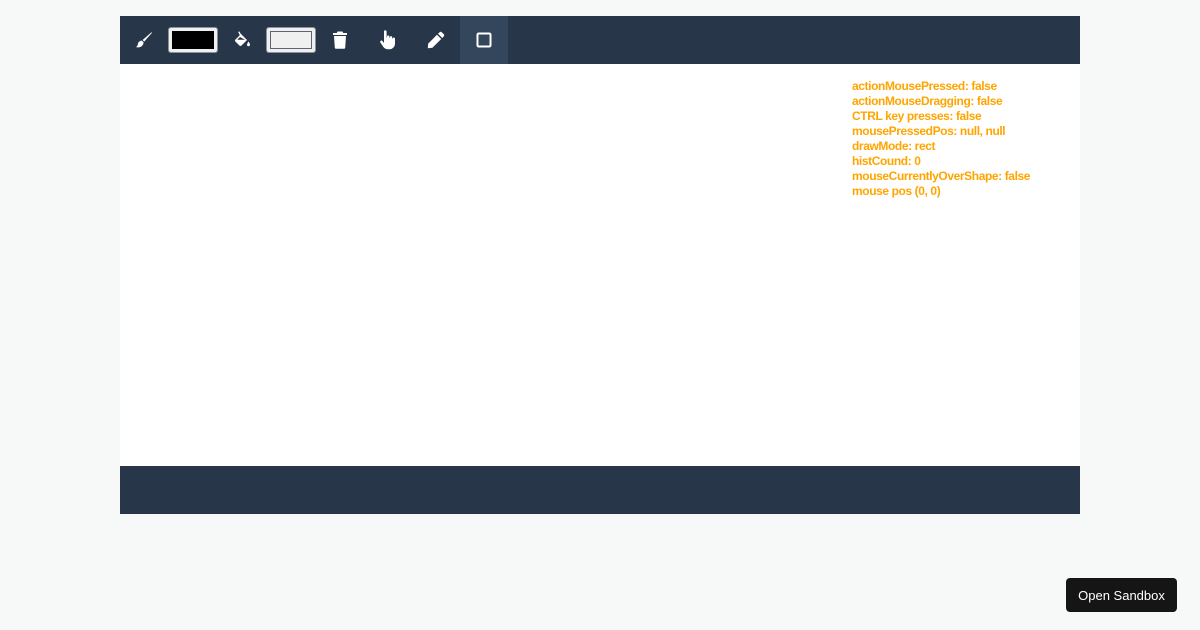 This screenshot has height=630, width=1200. I want to click on select-tool-button, so click(388, 40).